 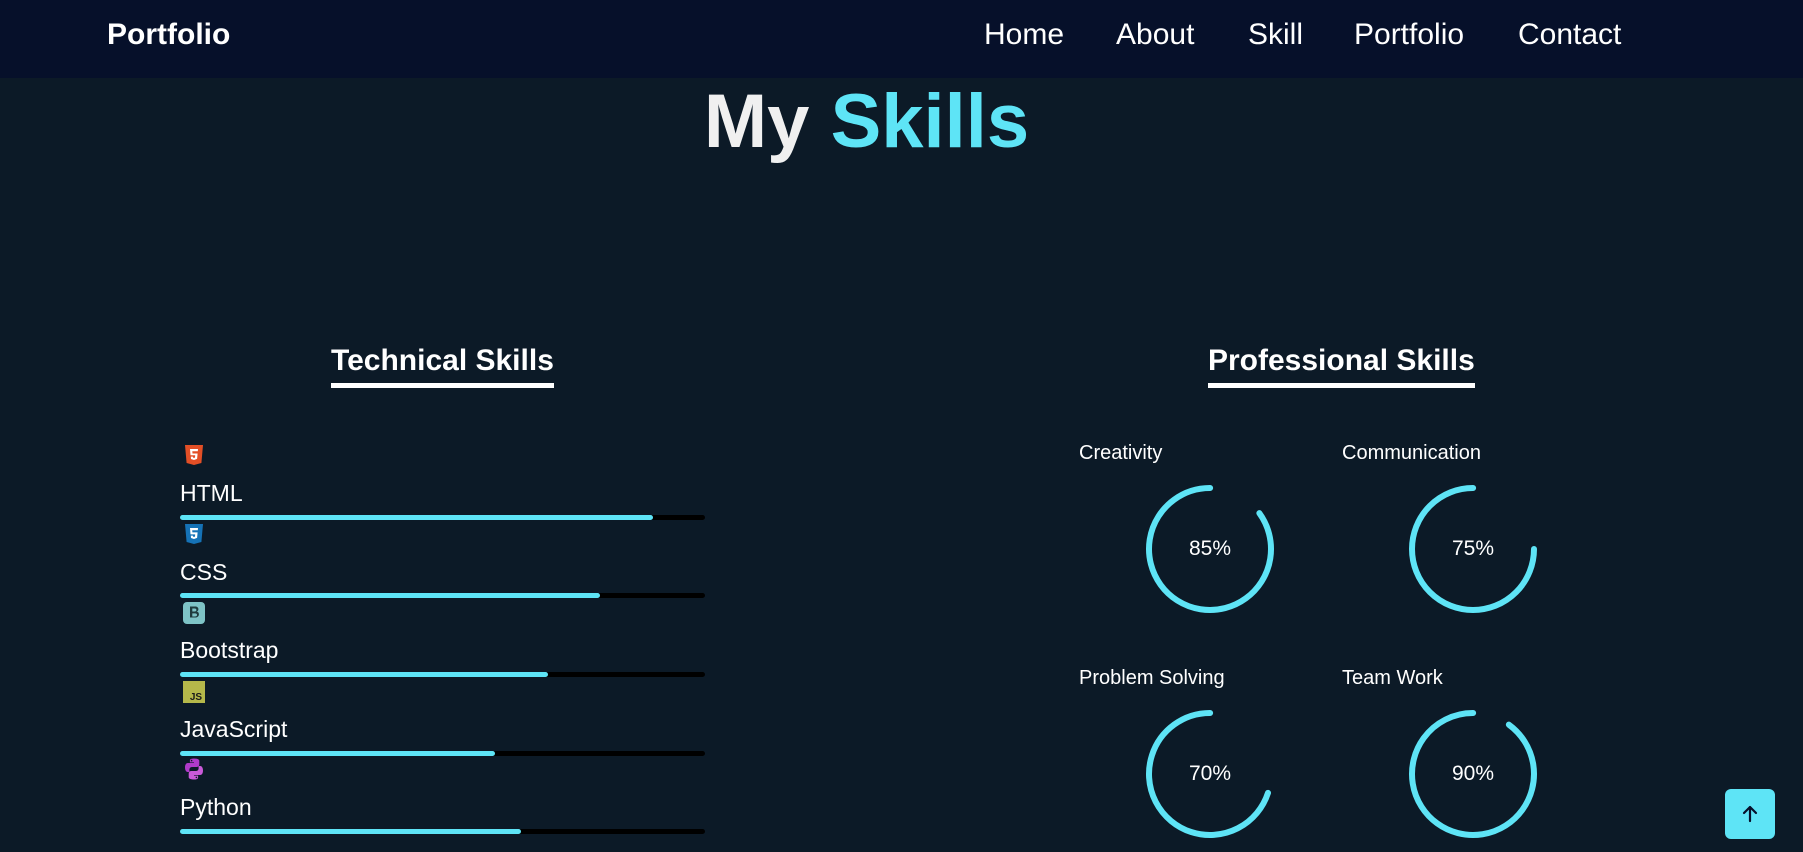 I want to click on skill-bar-python, so click(x=442, y=831).